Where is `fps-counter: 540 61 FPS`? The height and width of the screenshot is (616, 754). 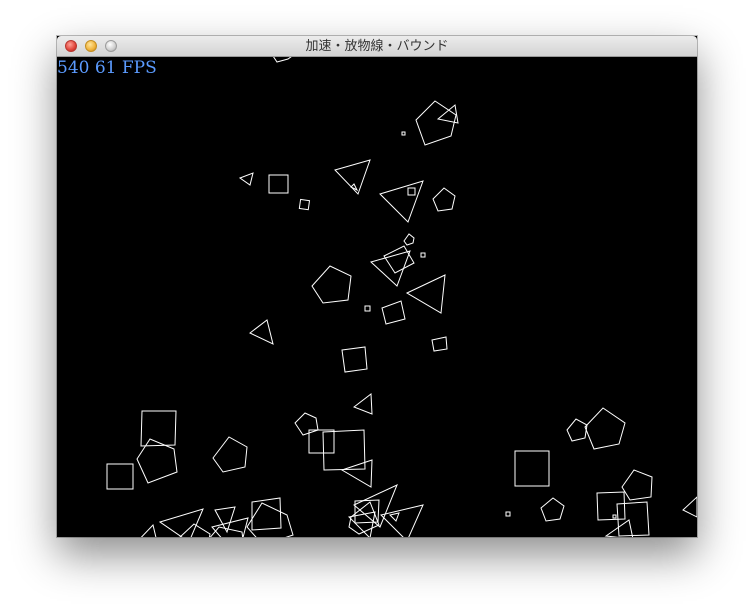
fps-counter: 540 61 FPS is located at coordinates (107, 68).